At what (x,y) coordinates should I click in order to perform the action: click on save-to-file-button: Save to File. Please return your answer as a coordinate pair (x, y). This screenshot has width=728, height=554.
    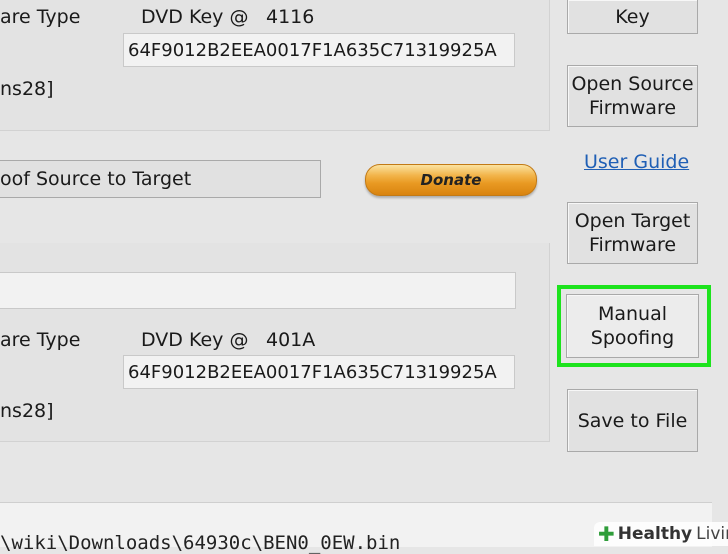
    Looking at the image, I should click on (632, 420).